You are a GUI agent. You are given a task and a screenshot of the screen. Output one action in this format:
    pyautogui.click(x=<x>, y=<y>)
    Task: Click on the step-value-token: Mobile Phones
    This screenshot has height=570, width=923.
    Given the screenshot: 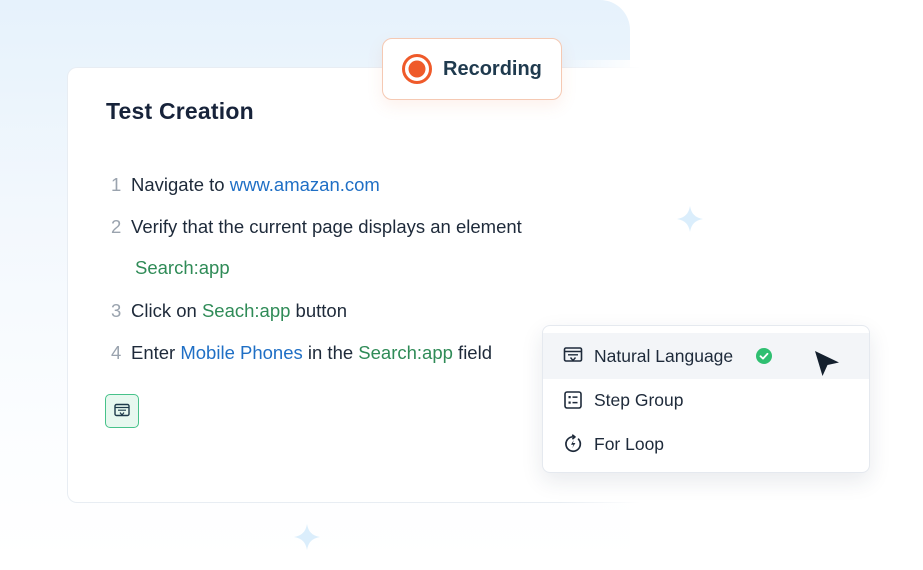 What is the action you would take?
    pyautogui.click(x=241, y=352)
    